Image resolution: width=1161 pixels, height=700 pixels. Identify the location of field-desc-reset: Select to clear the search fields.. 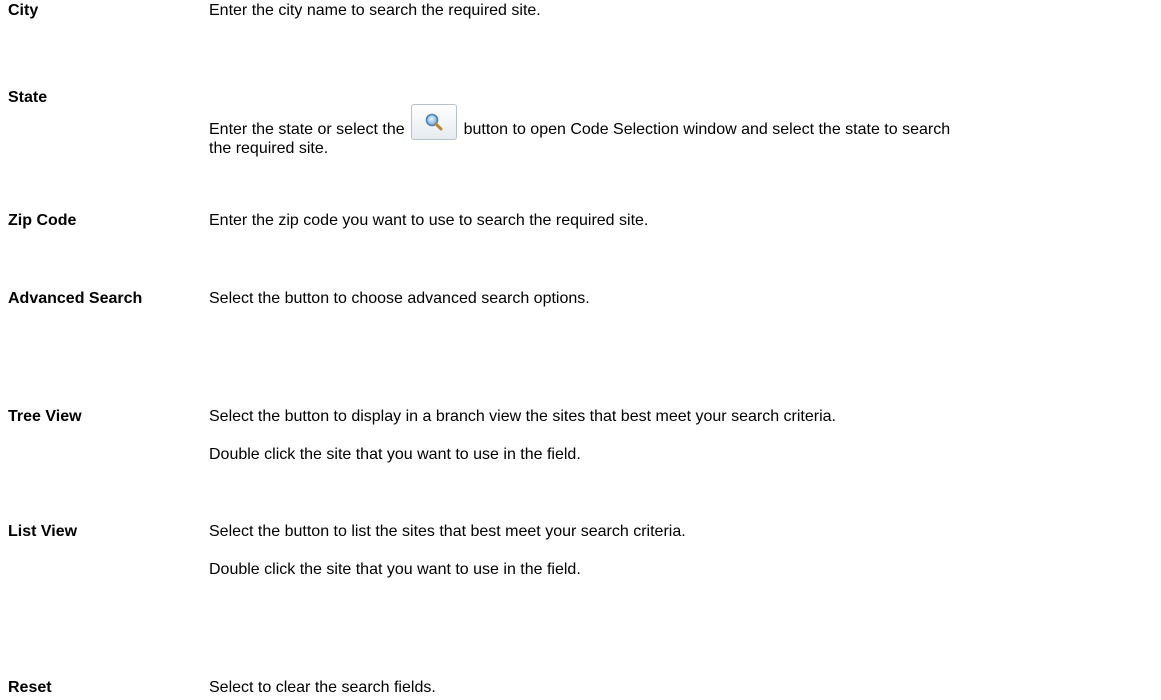
(322, 687).